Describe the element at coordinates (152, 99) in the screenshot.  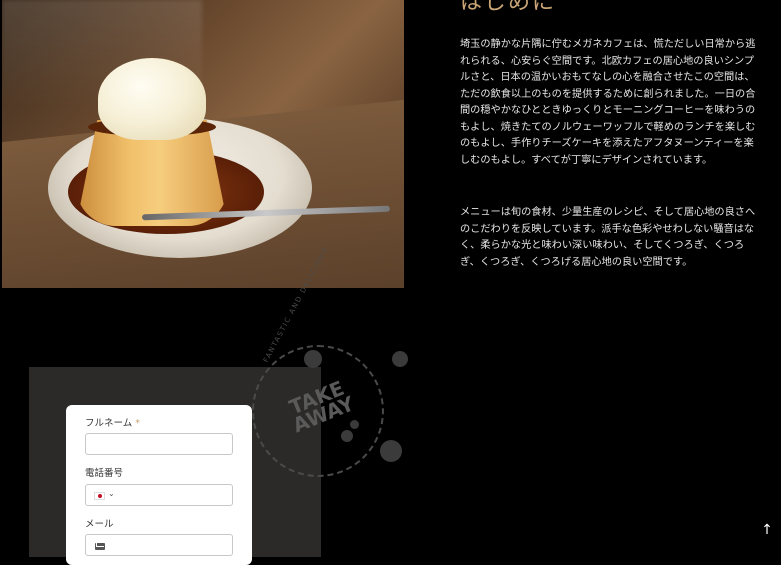
I see `photo-ice-cream` at that location.